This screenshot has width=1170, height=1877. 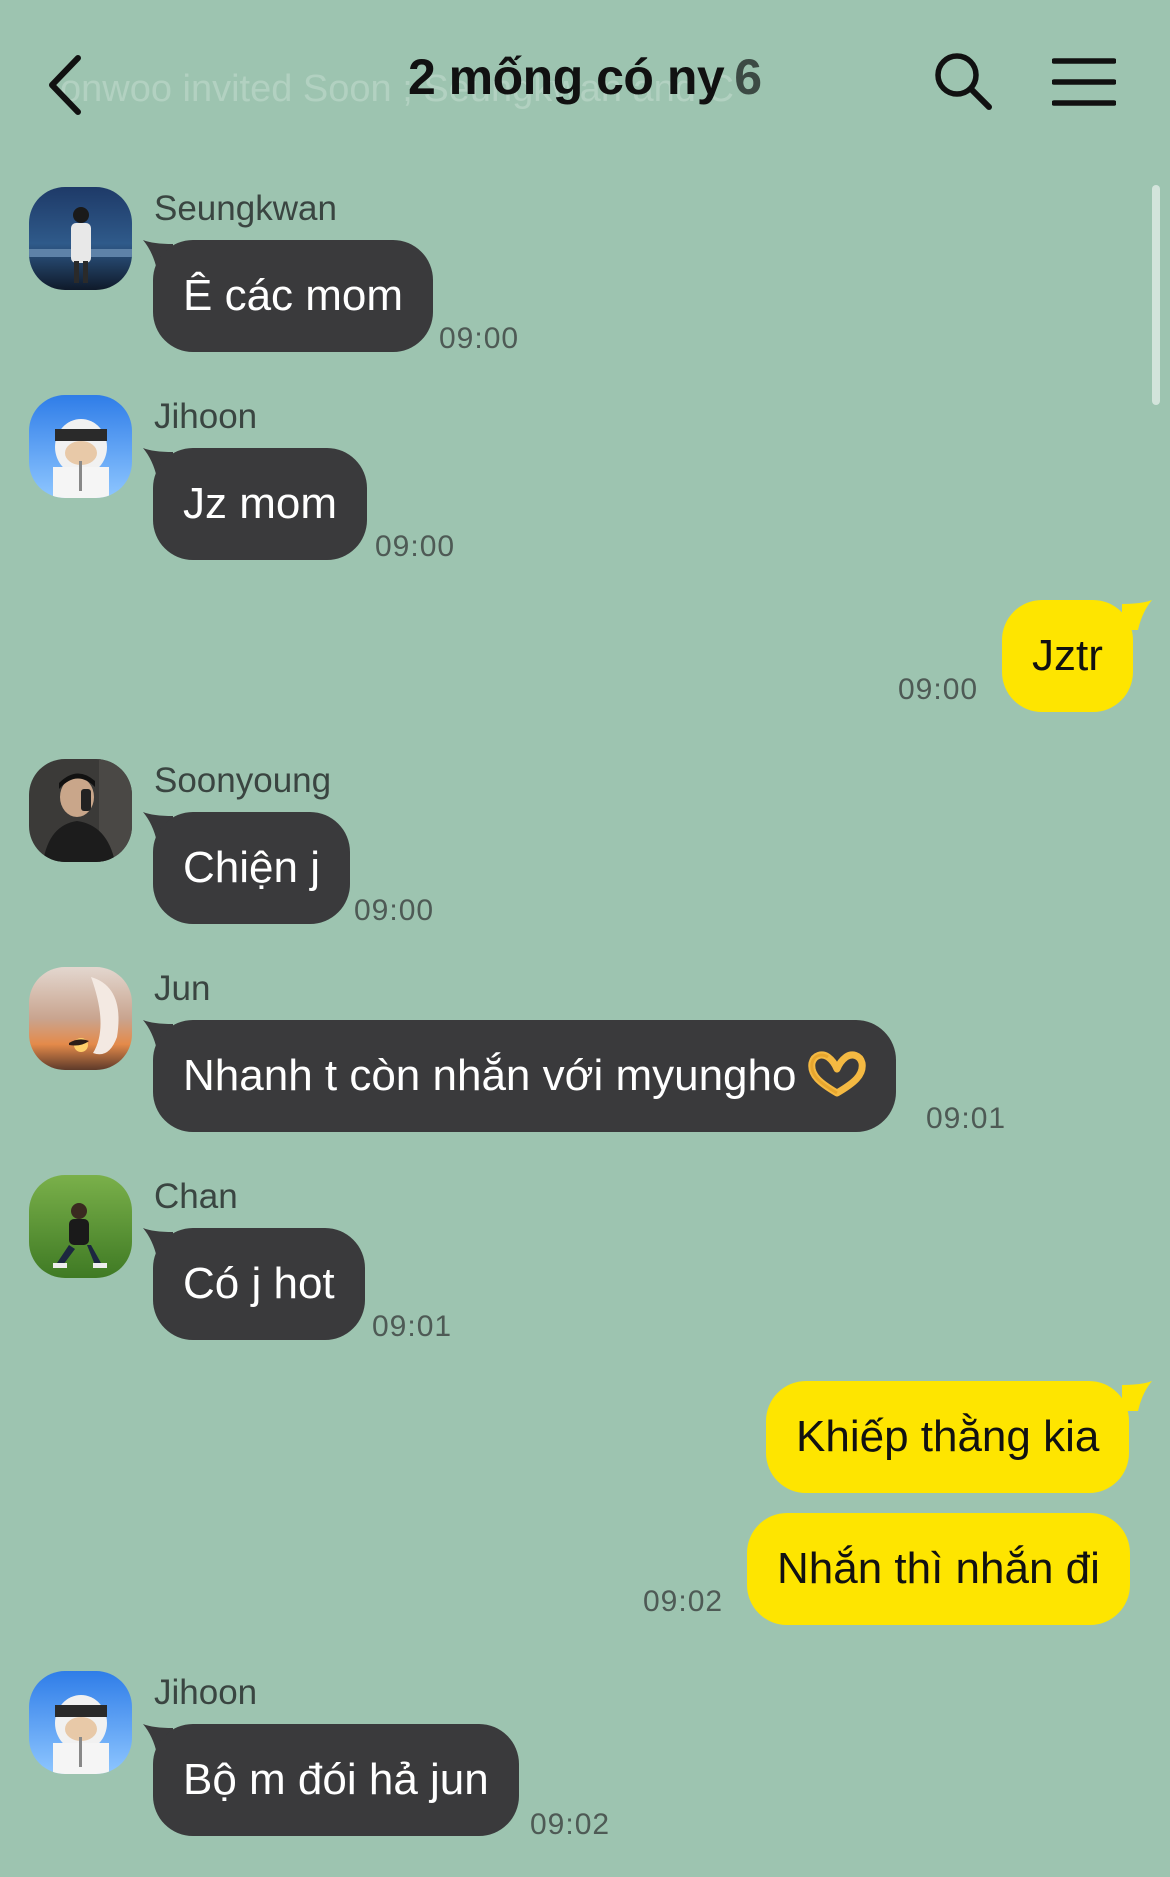 What do you see at coordinates (65, 85) in the screenshot?
I see `chevron-left-icon` at bounding box center [65, 85].